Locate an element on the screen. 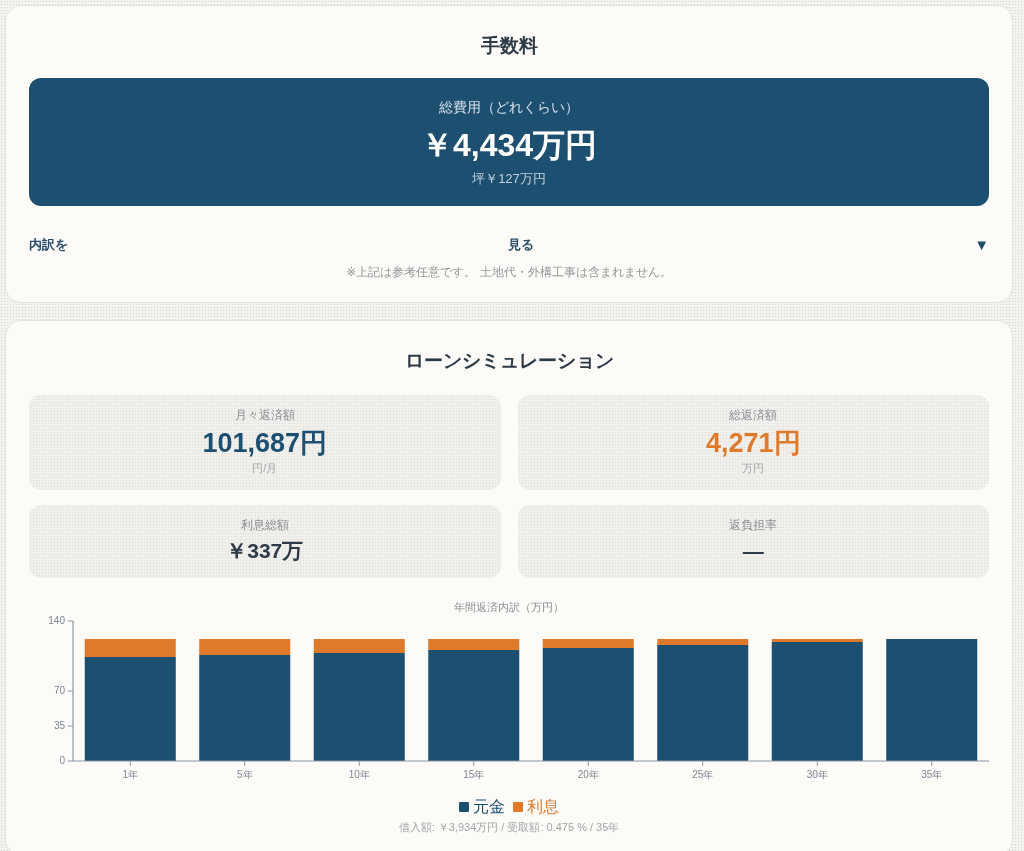 Image resolution: width=1024 pixels, height=851 pixels. y-tick-label: 140 is located at coordinates (56, 620).